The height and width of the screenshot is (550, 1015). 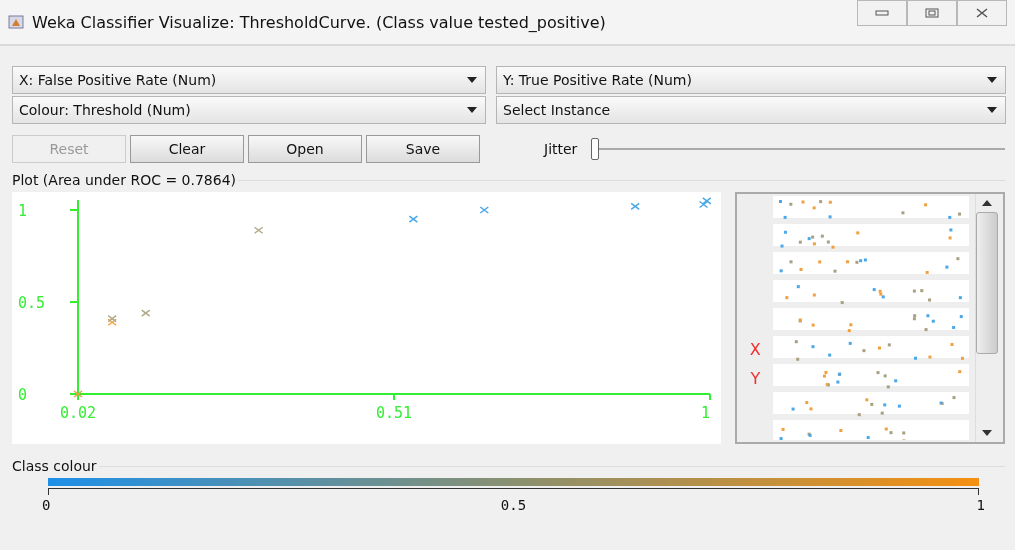 What do you see at coordinates (23, 395) in the screenshot?
I see `y-tick-label: 0` at bounding box center [23, 395].